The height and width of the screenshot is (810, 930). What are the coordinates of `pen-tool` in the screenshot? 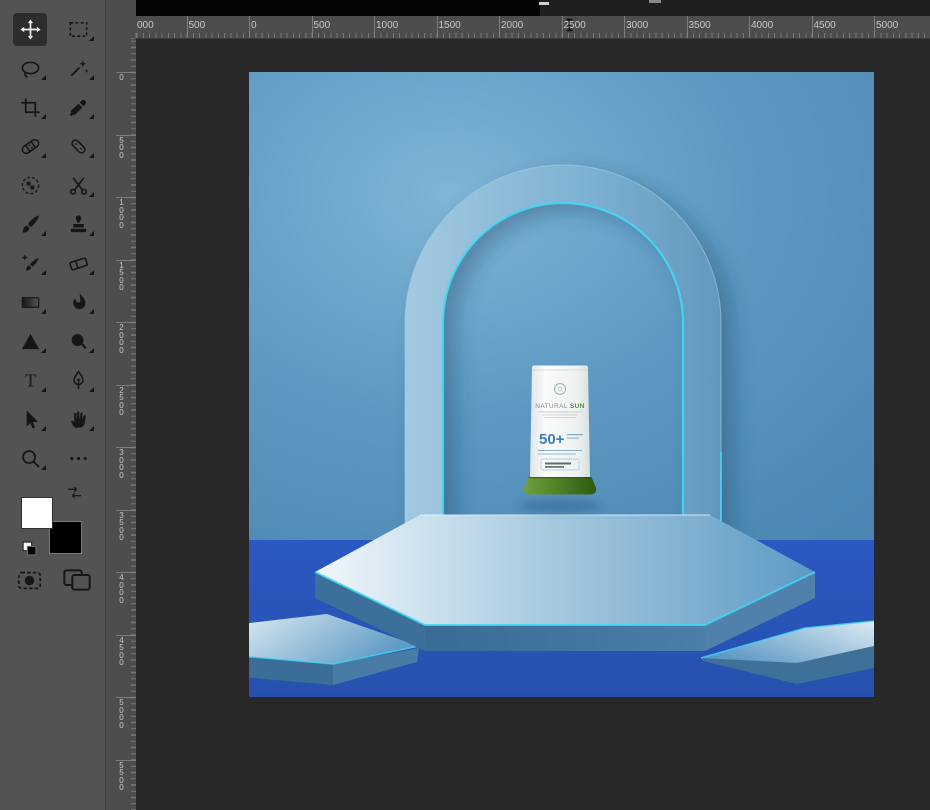 It's located at (78, 380).